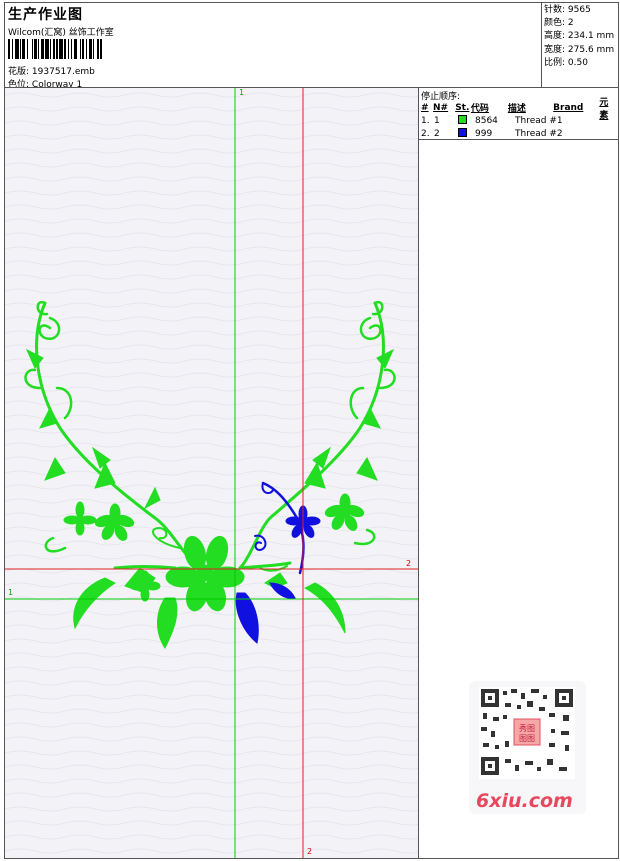  What do you see at coordinates (63, 72) in the screenshot?
I see `file-value: 1937517.emb` at bounding box center [63, 72].